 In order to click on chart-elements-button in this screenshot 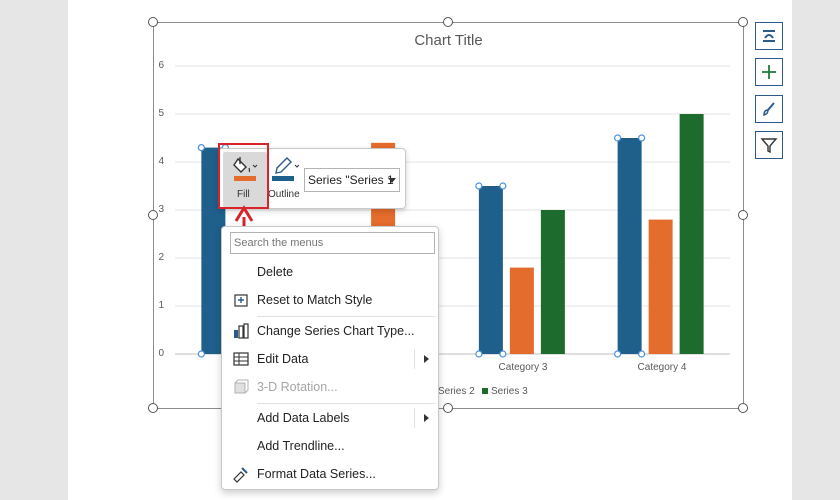, I will do `click(769, 72)`.